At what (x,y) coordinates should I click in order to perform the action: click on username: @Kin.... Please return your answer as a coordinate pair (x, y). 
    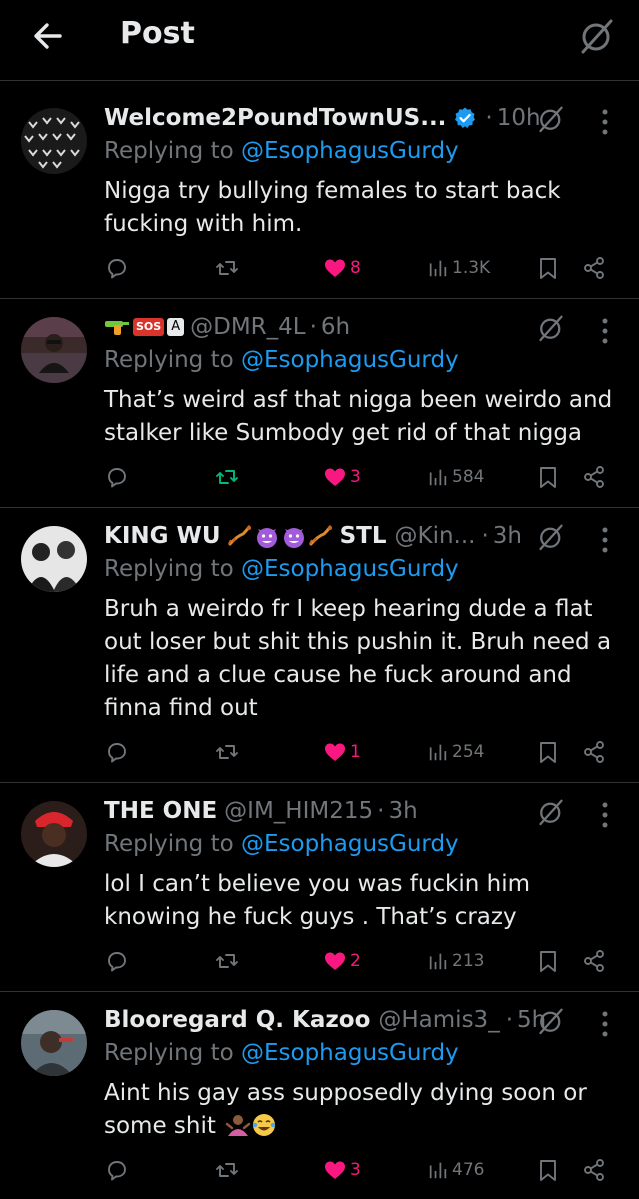
    Looking at the image, I should click on (434, 536).